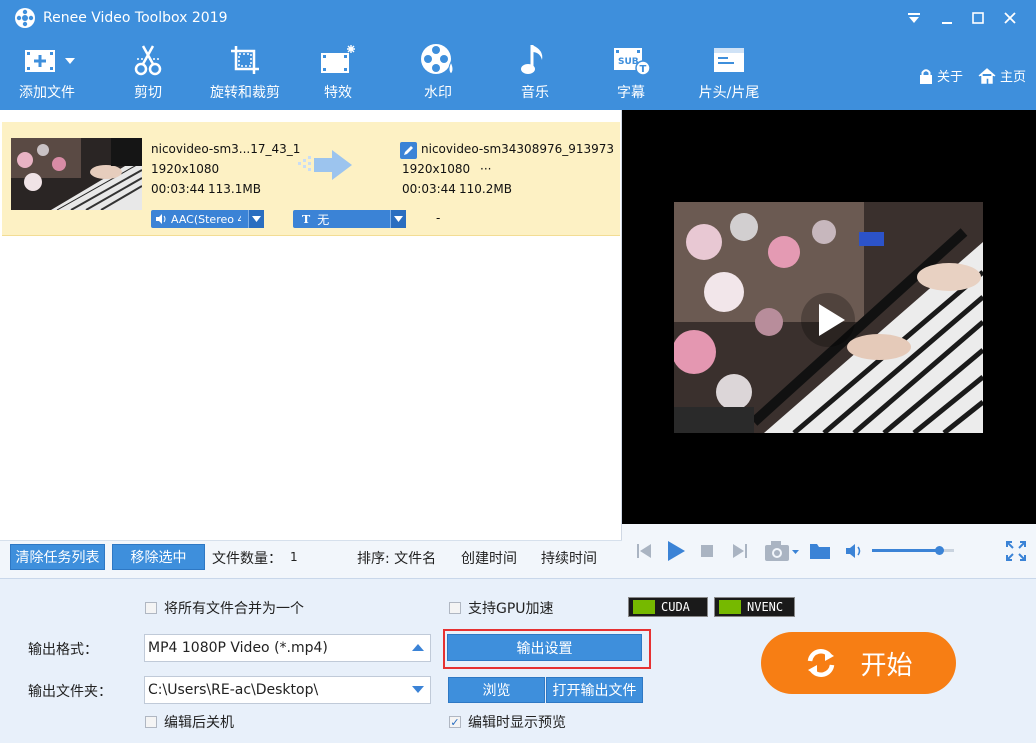  What do you see at coordinates (158, 557) in the screenshot?
I see `remove-selected-button: 移除选中` at bounding box center [158, 557].